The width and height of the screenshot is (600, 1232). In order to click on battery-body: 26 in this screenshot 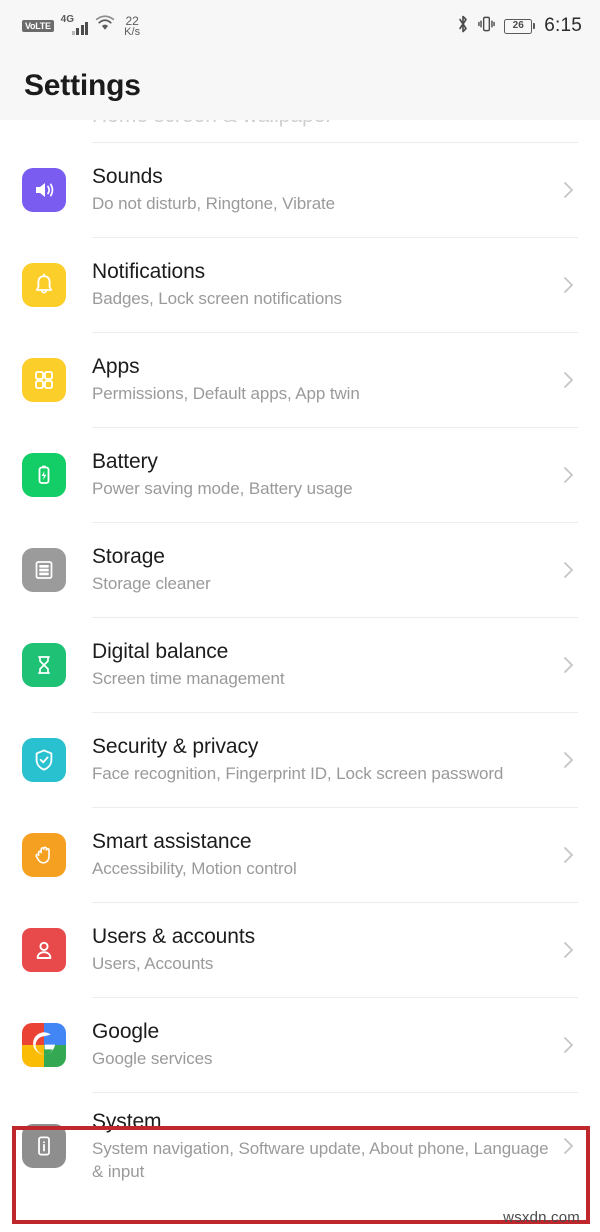, I will do `click(518, 26)`.